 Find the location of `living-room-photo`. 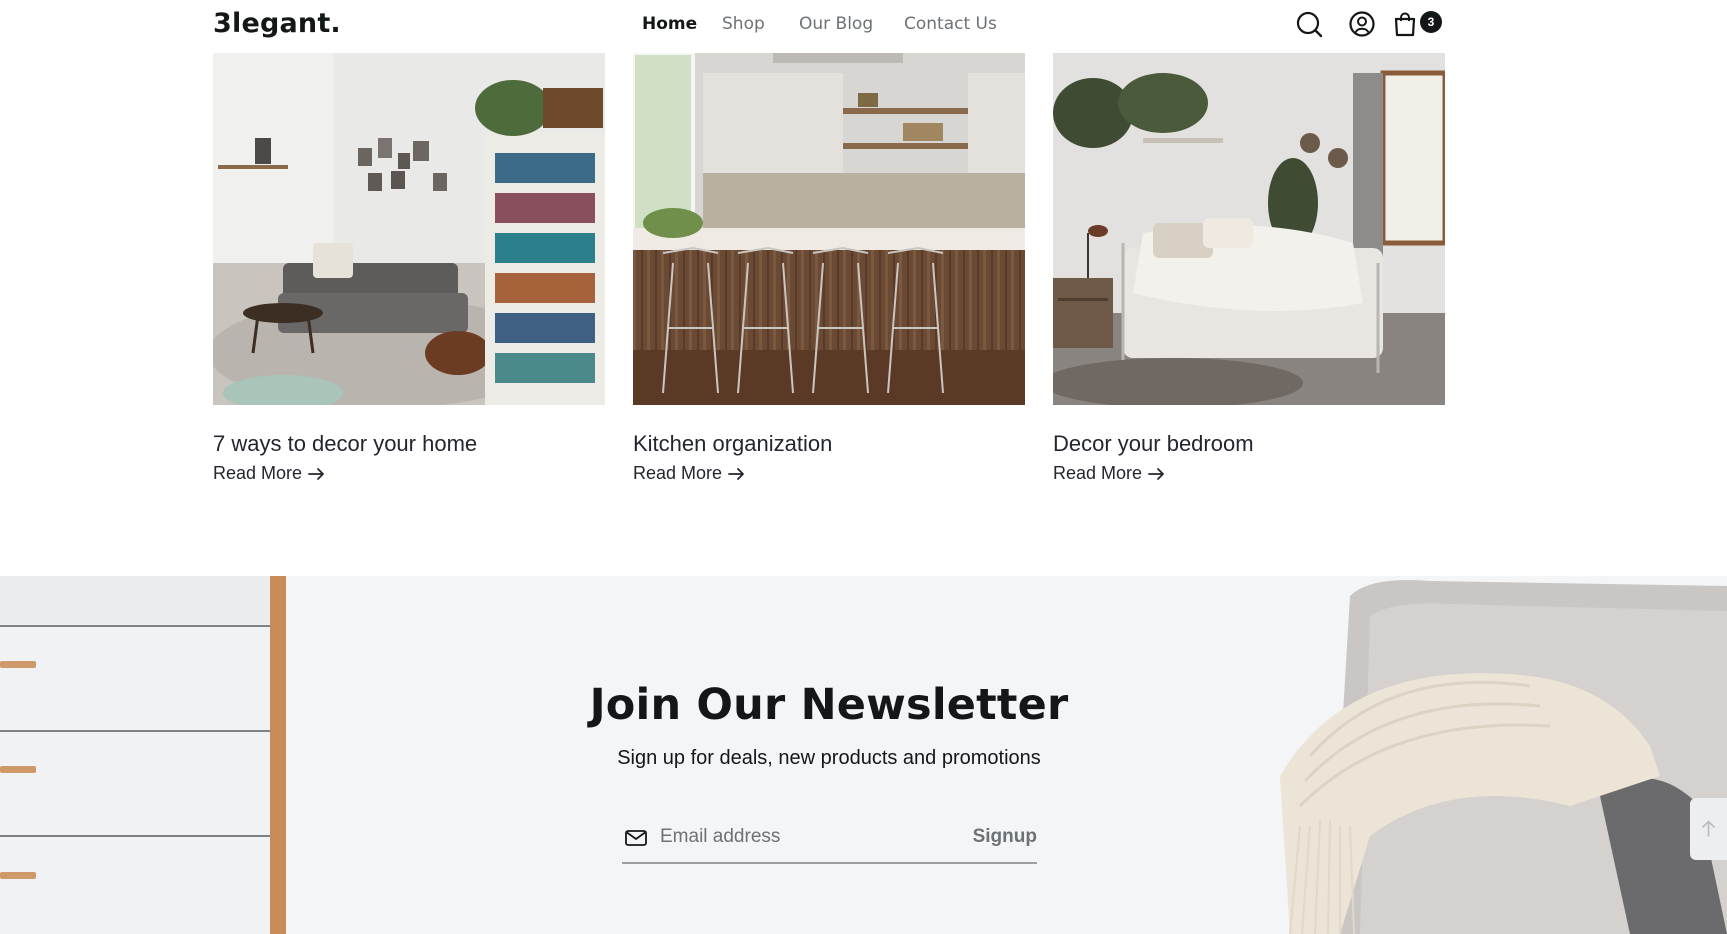

living-room-photo is located at coordinates (409, 229).